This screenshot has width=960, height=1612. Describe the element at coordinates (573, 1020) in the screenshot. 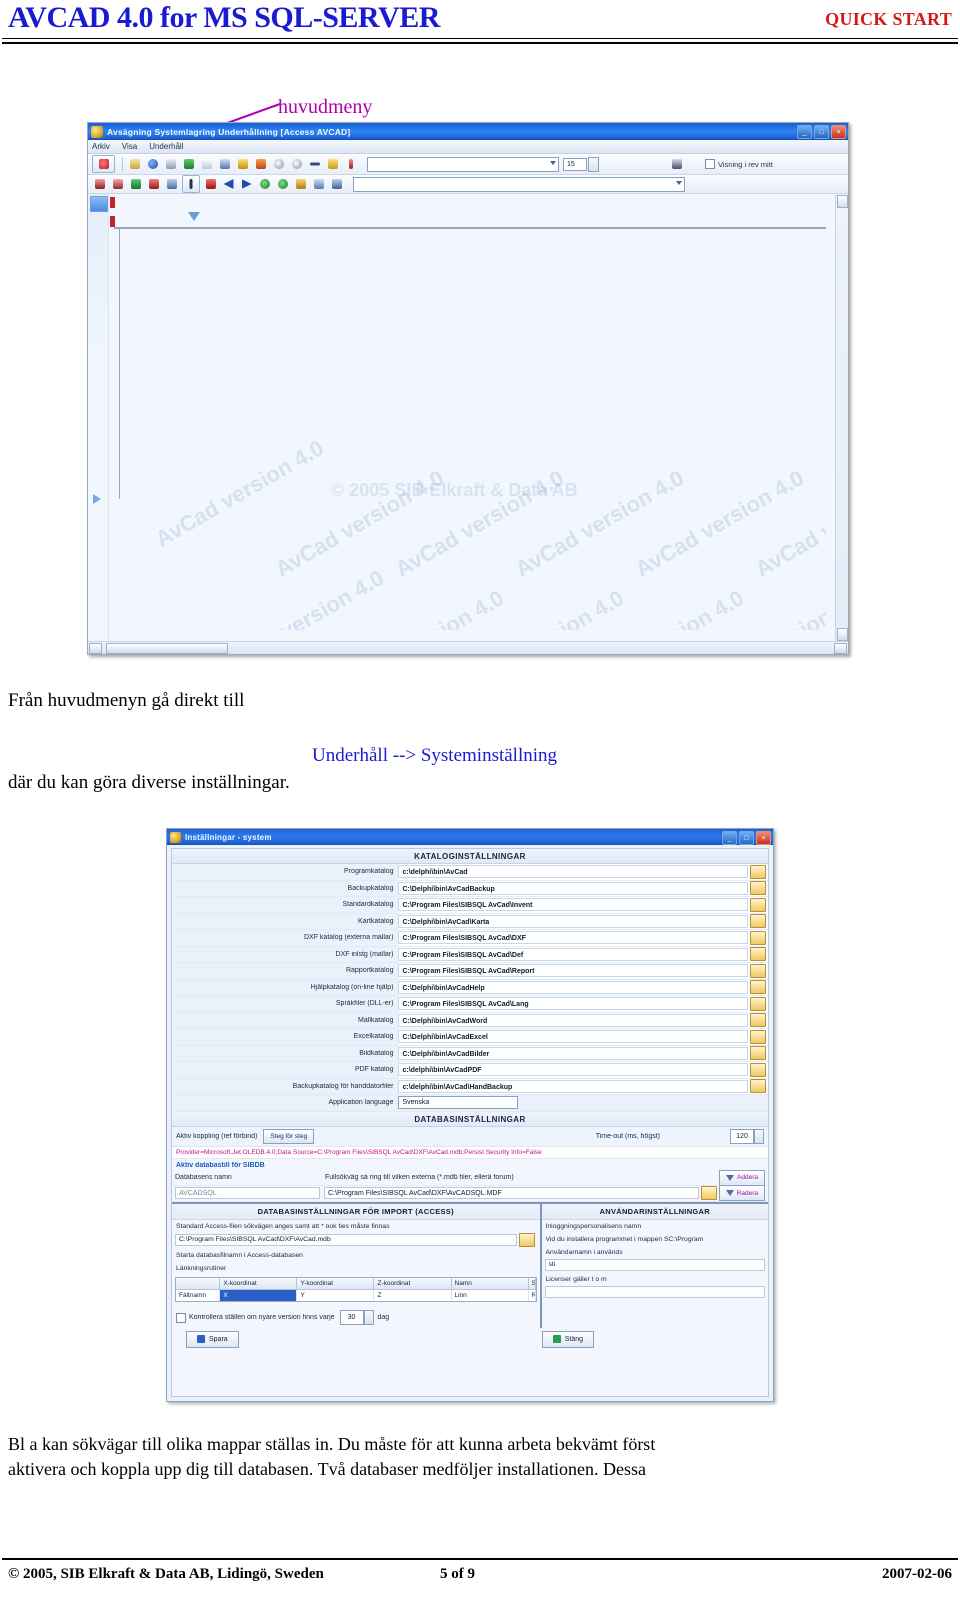

I see `setting-value: C:\Delphi\bin\AvCadWord` at that location.